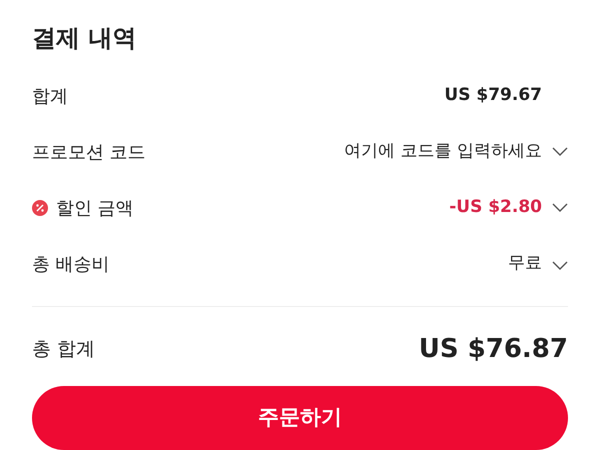 Image resolution: width=600 pixels, height=450 pixels. What do you see at coordinates (443, 152) in the screenshot?
I see `row-value: 여기에 코드를 입력하세요` at bounding box center [443, 152].